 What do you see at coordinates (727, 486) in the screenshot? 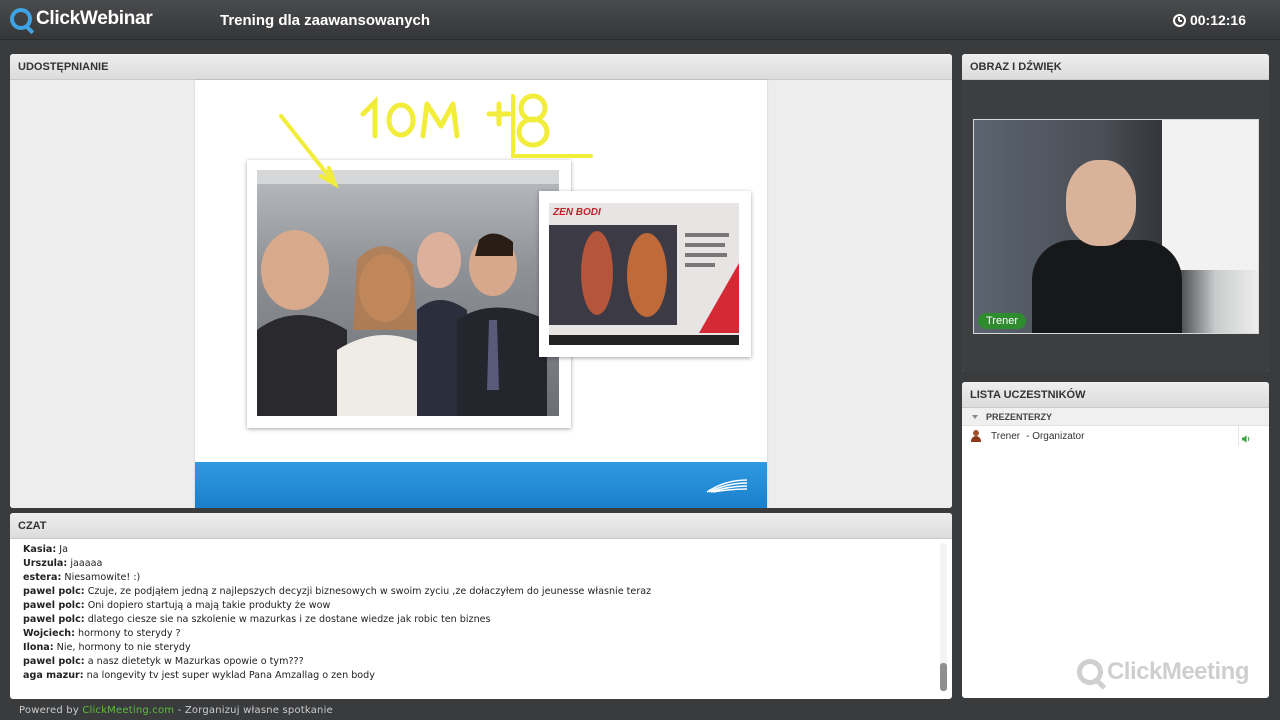
I see `wing-logo-icon` at bounding box center [727, 486].